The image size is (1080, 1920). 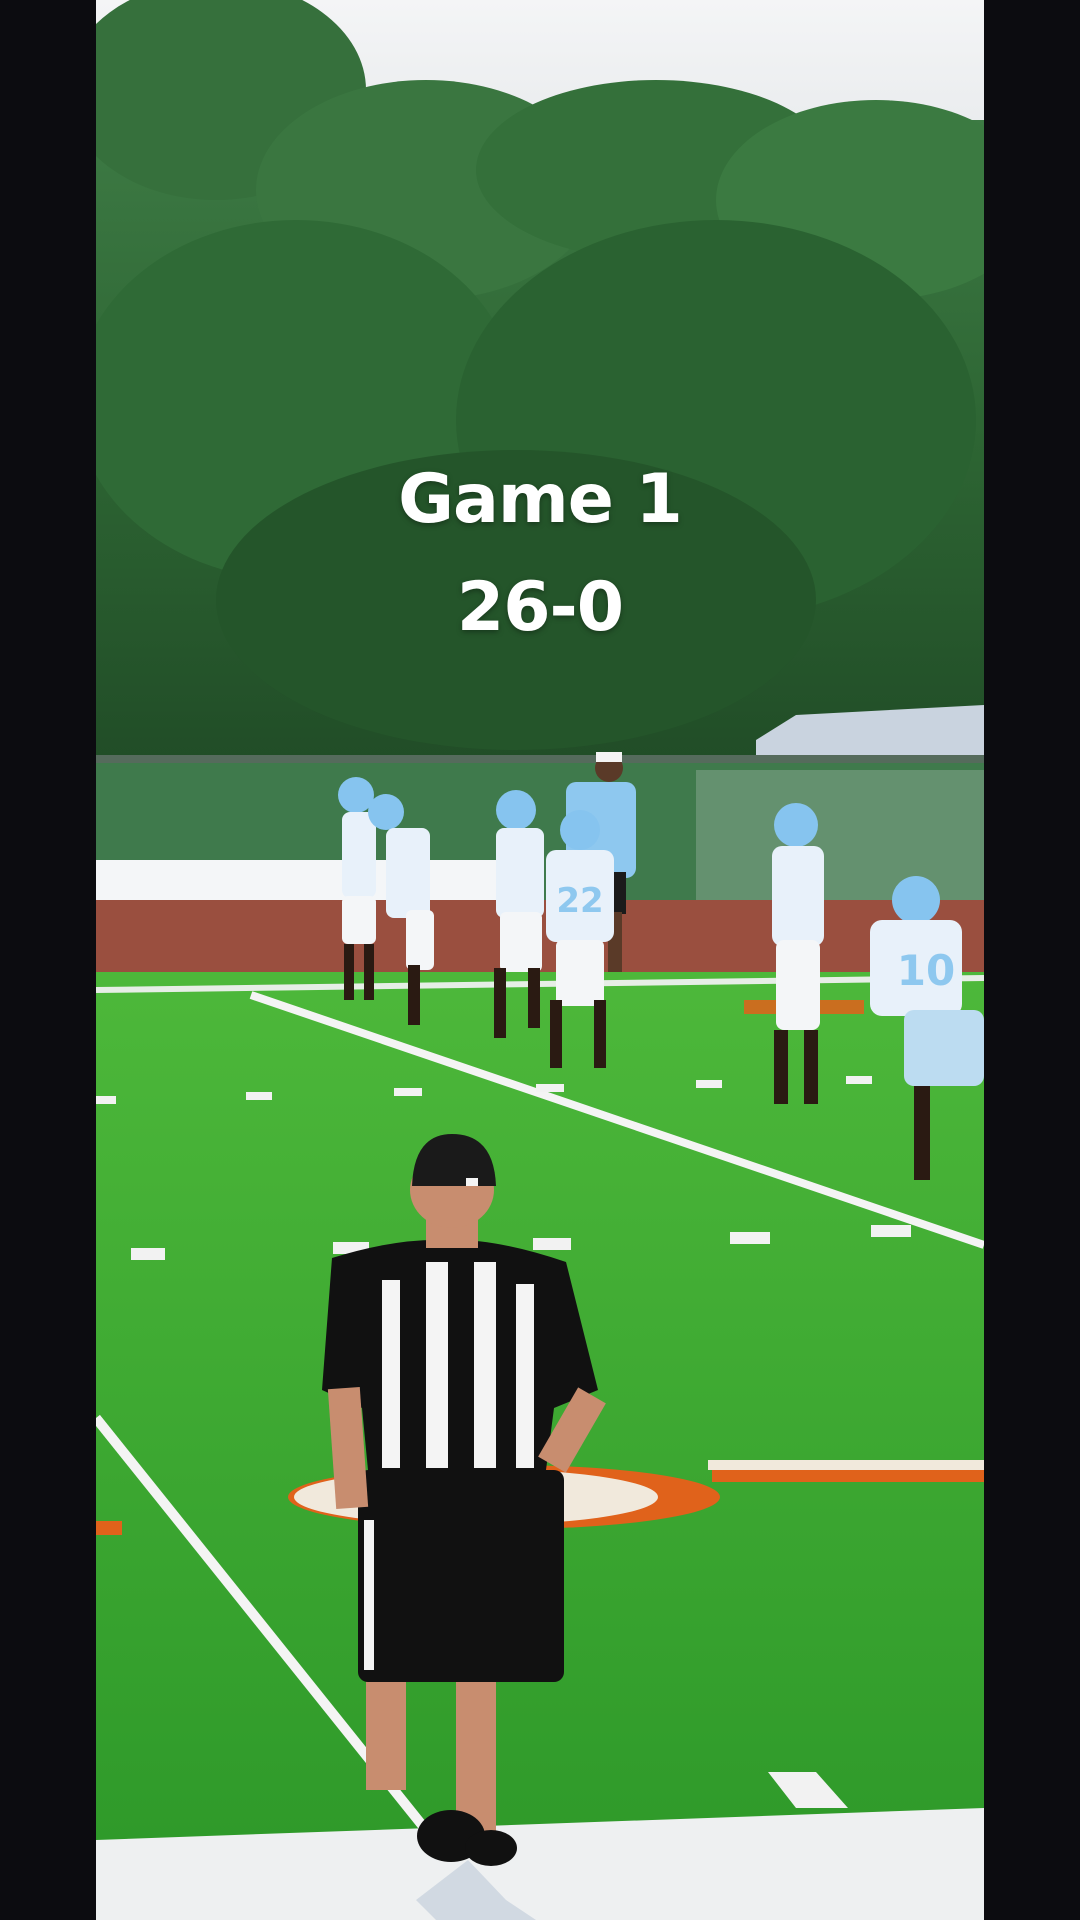 What do you see at coordinates (579, 901) in the screenshot?
I see `svg-text: 22` at bounding box center [579, 901].